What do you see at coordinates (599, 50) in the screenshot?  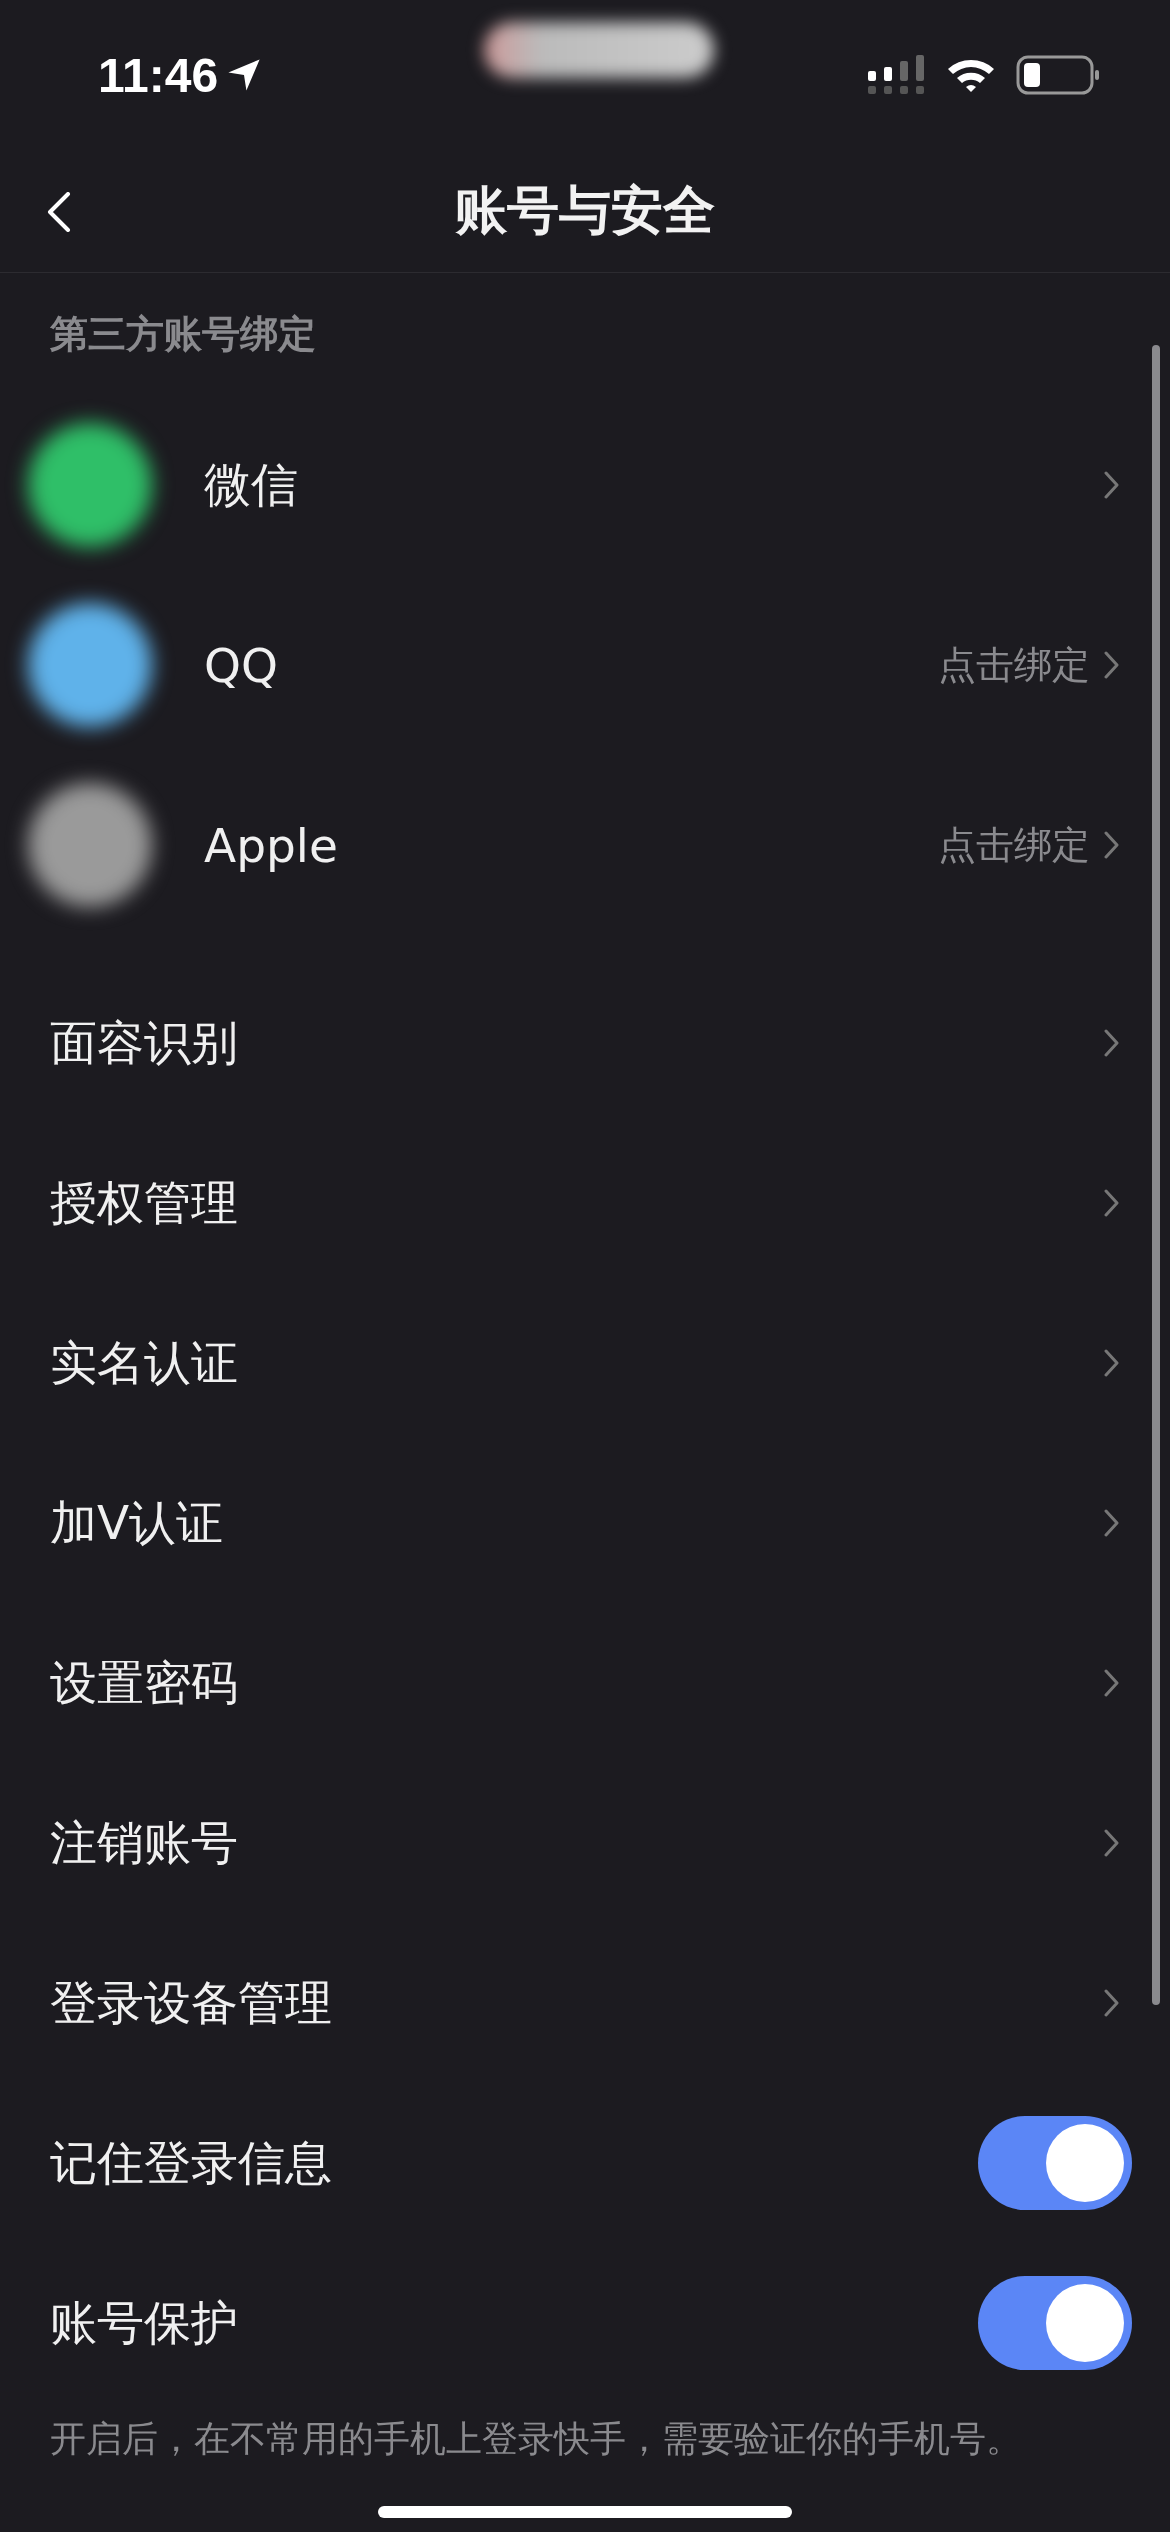 I see `blurred-pill-icon` at bounding box center [599, 50].